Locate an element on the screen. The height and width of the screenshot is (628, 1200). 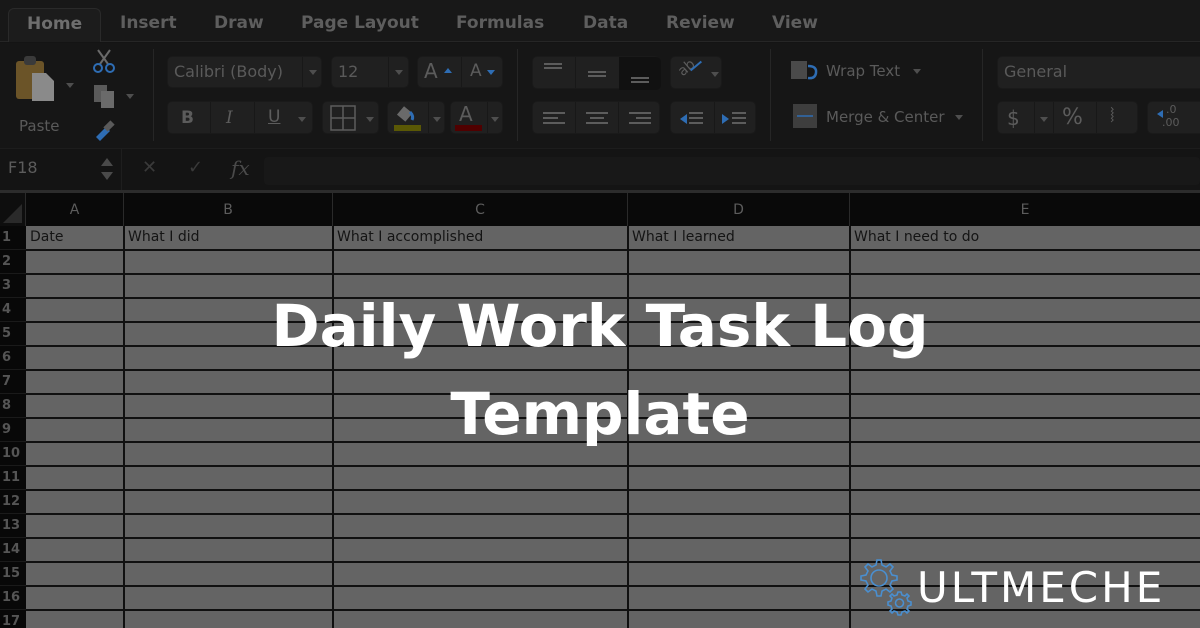
copy-icon is located at coordinates (105, 96).